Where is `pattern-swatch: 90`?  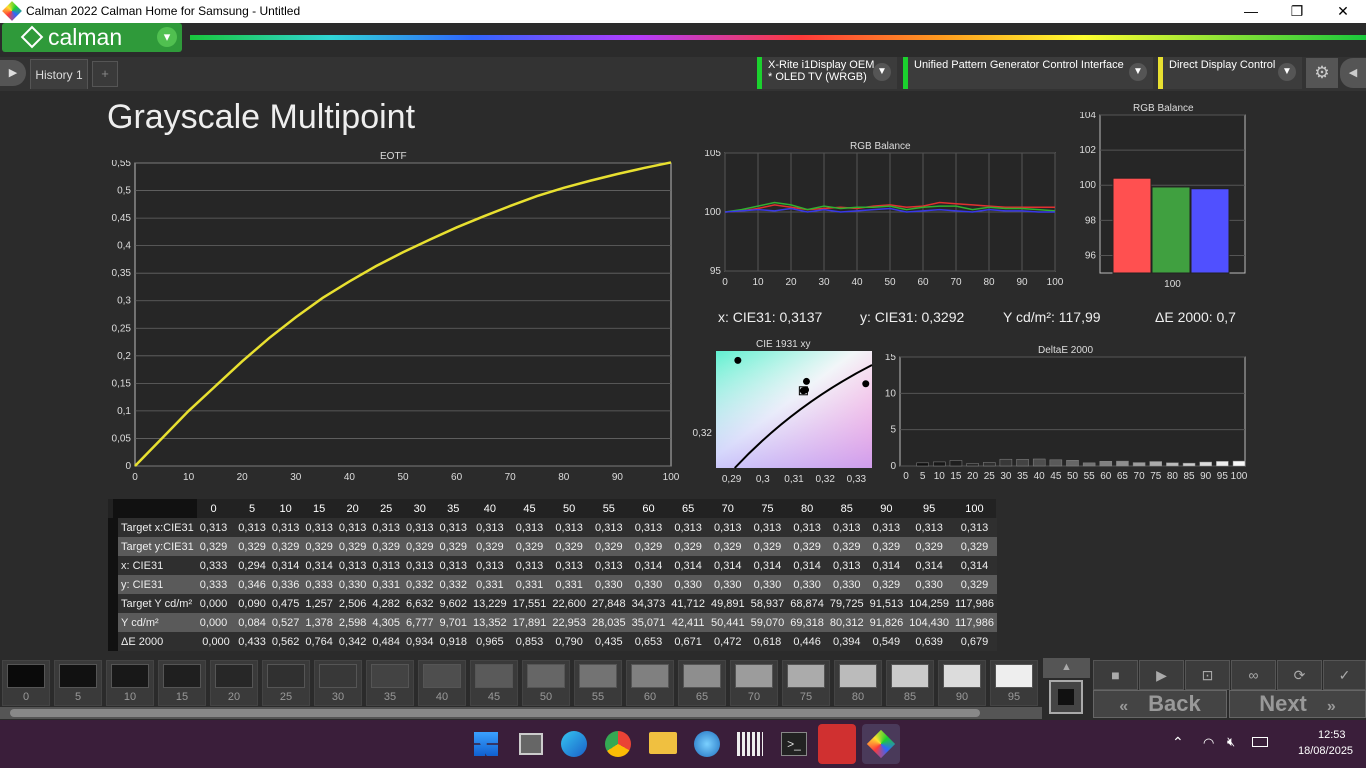
pattern-swatch: 90 is located at coordinates (962, 683).